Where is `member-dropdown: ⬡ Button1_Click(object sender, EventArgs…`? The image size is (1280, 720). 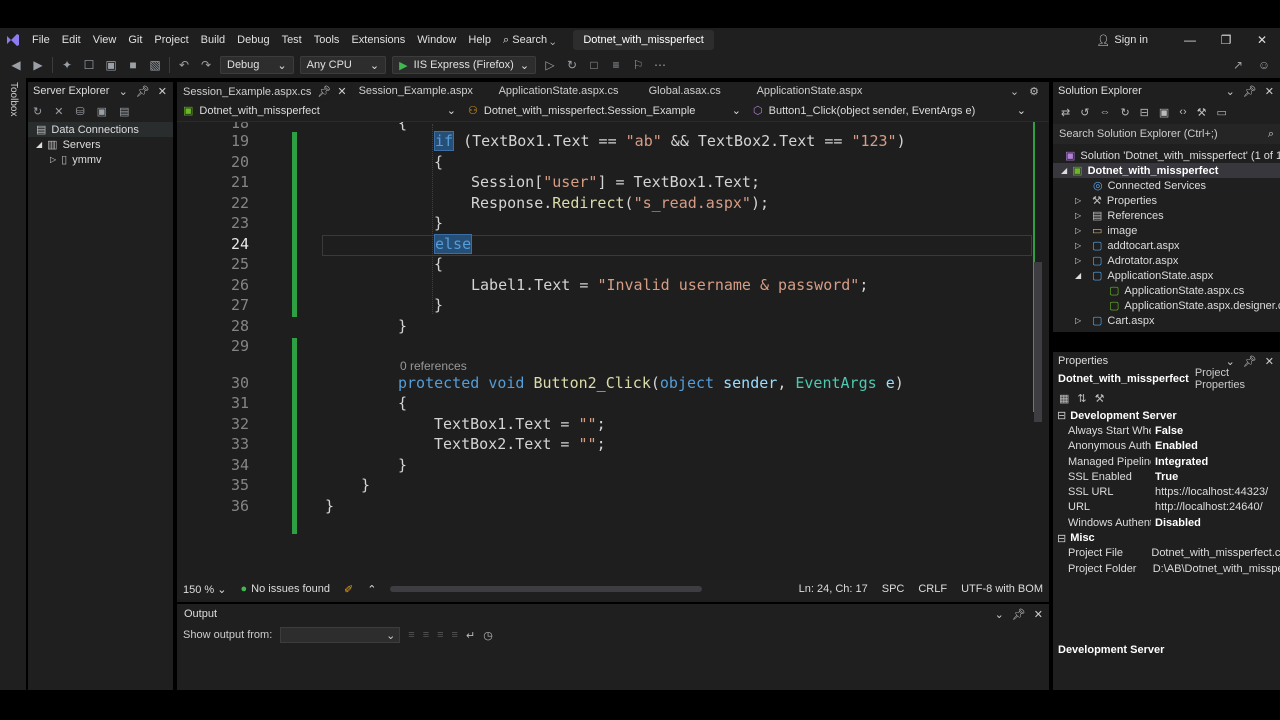 member-dropdown: ⬡ Button1_Click(object sender, EventArgs… is located at coordinates (889, 111).